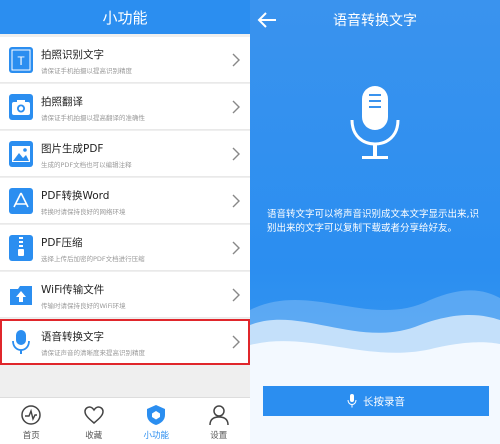  What do you see at coordinates (86, 71) in the screenshot?
I see `item-desc: 请保证手机拍摄以提高识别精度` at bounding box center [86, 71].